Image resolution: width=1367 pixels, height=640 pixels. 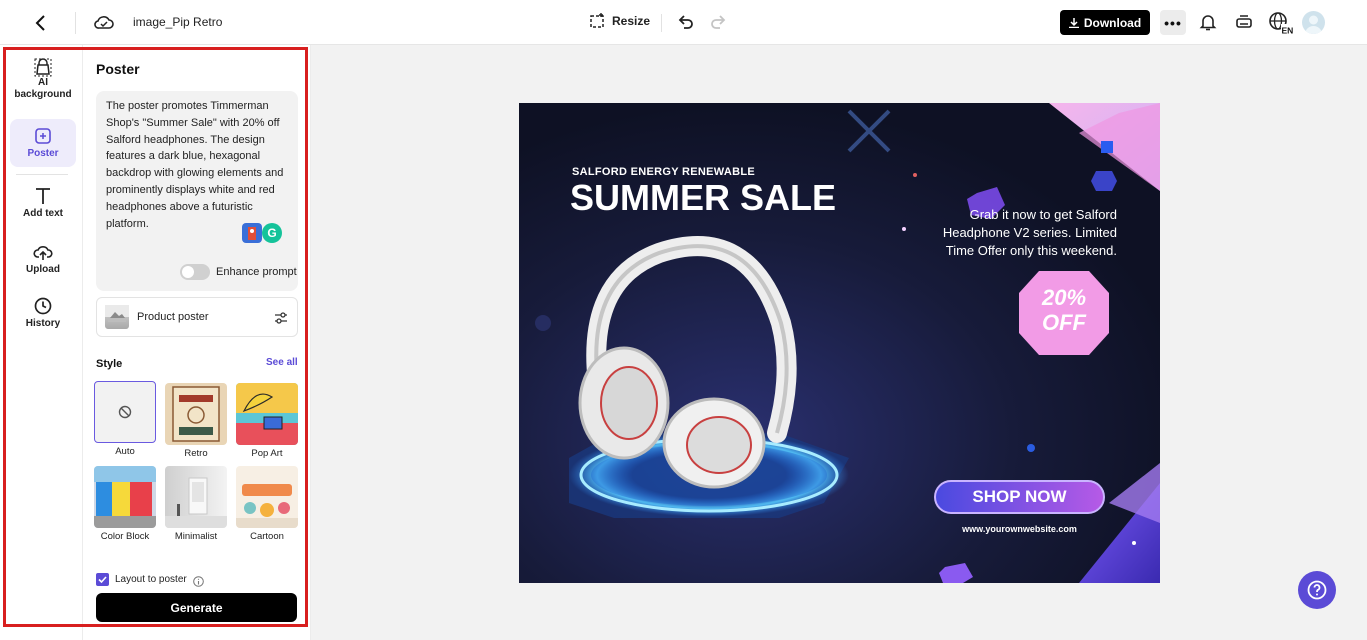 I want to click on offer-line: Time Offer only this weekend., so click(x=1031, y=250).